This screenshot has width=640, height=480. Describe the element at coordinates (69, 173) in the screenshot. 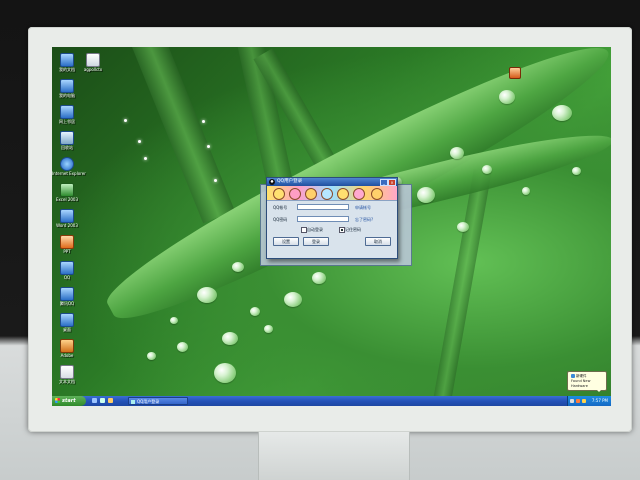

I see `desktop-icon-label: Internet Explorer` at that location.